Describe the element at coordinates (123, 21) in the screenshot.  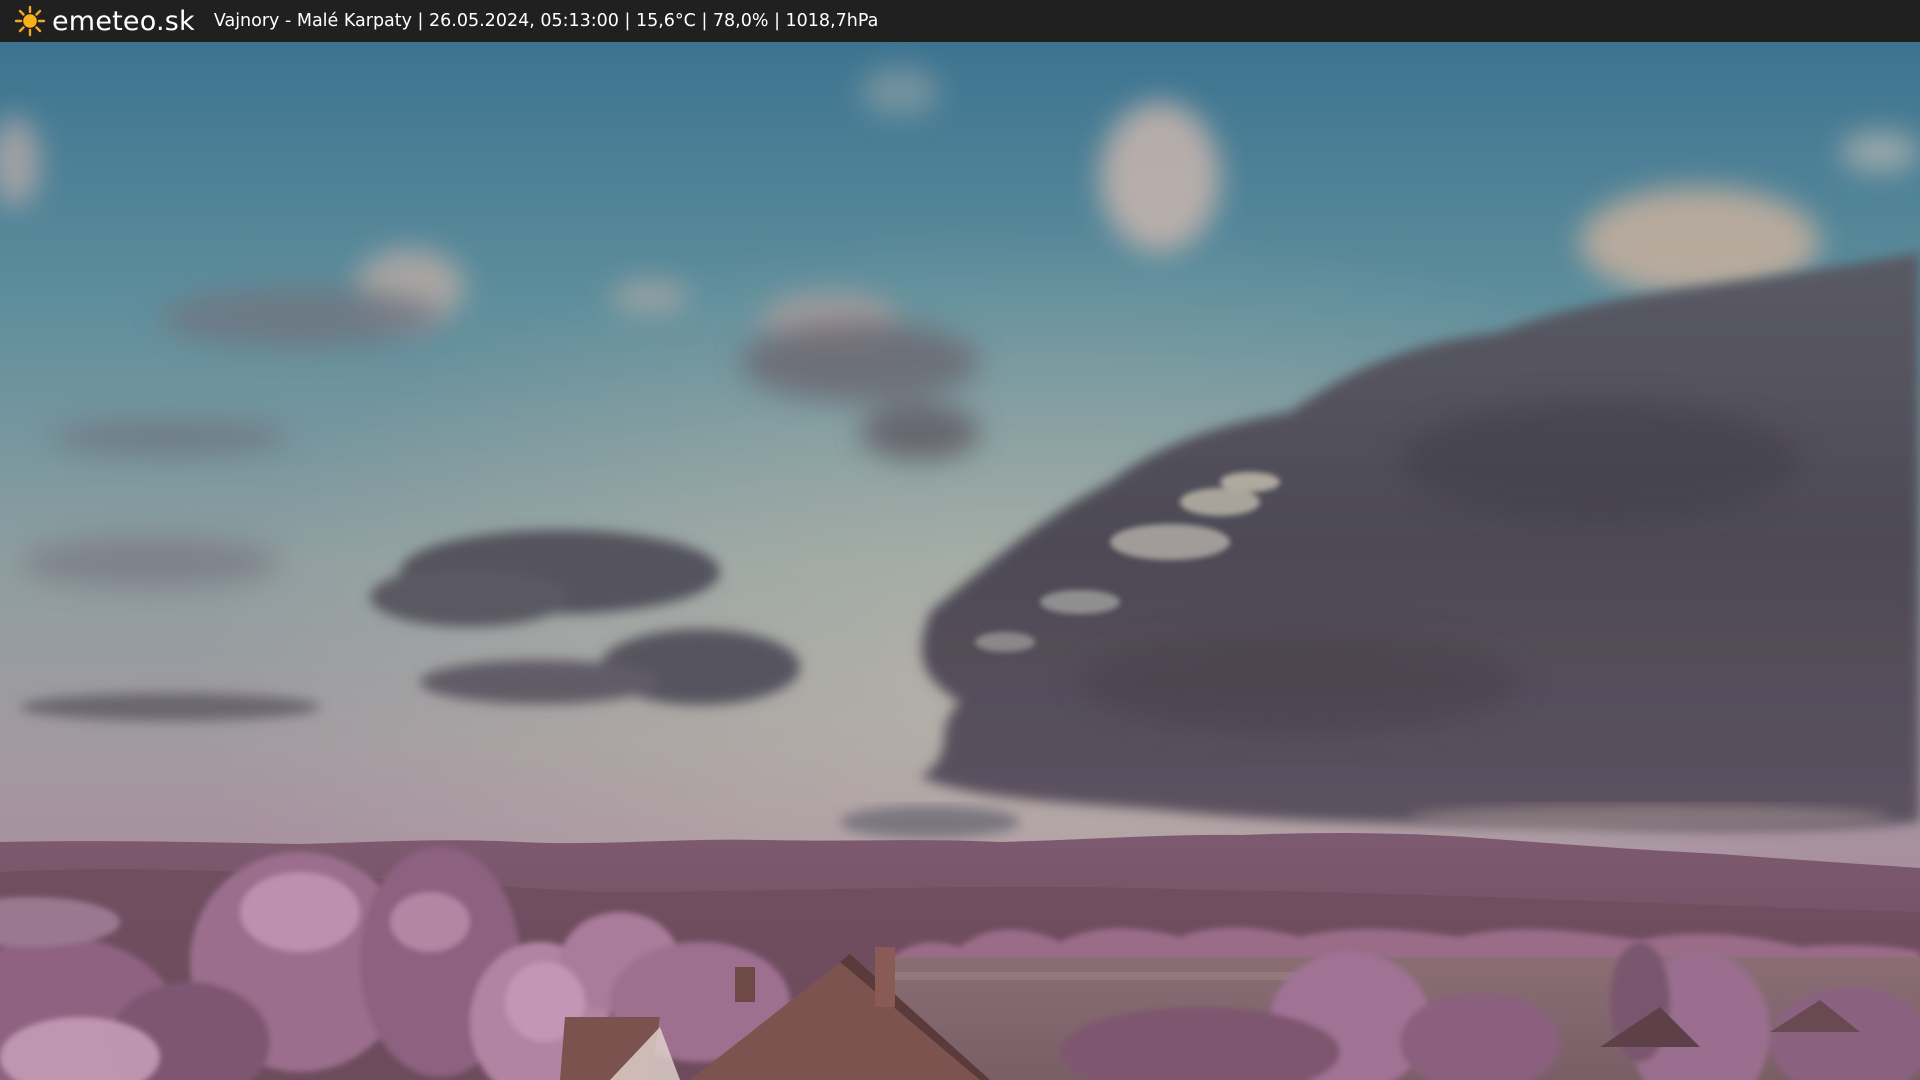
I see `brand-name: emeteo.sk` at that location.